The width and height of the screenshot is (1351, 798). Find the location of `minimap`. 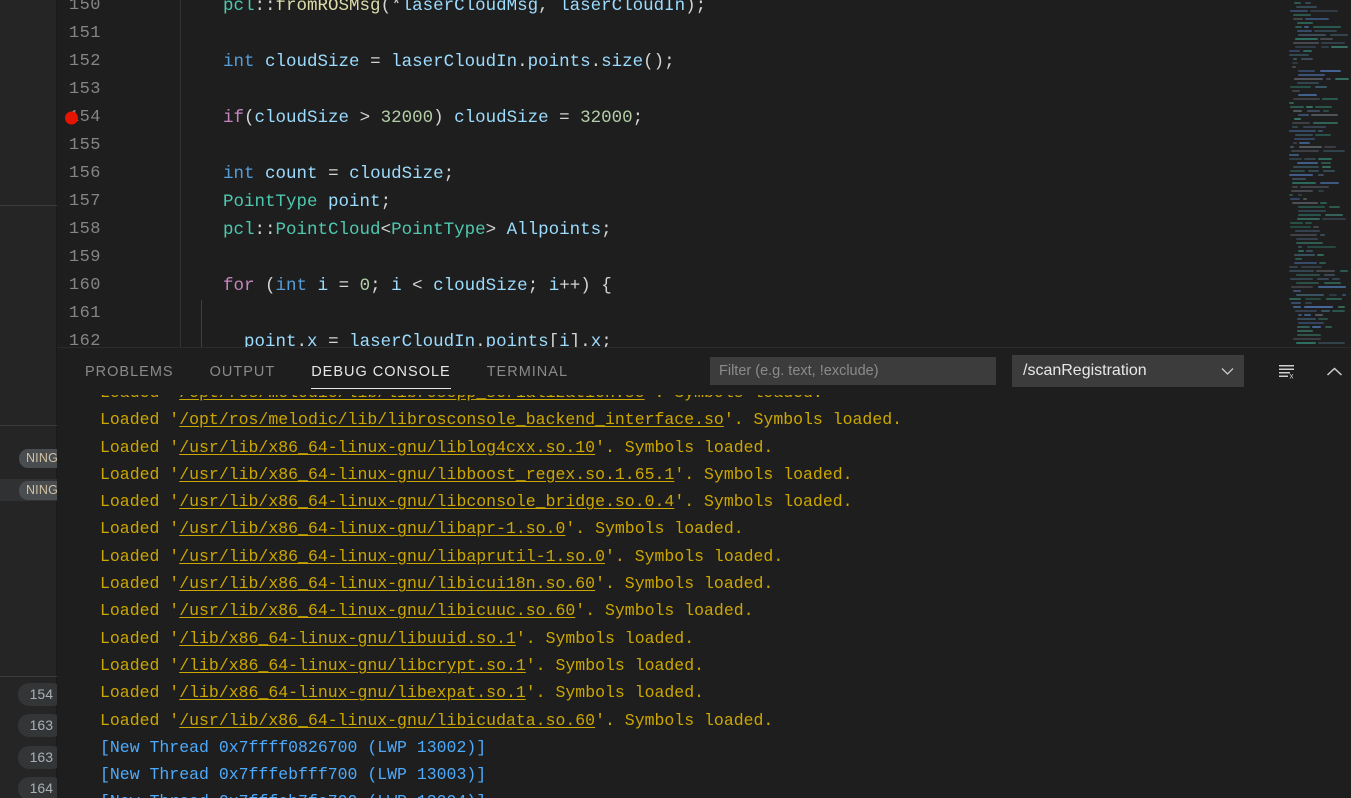

minimap is located at coordinates (1318, 173).